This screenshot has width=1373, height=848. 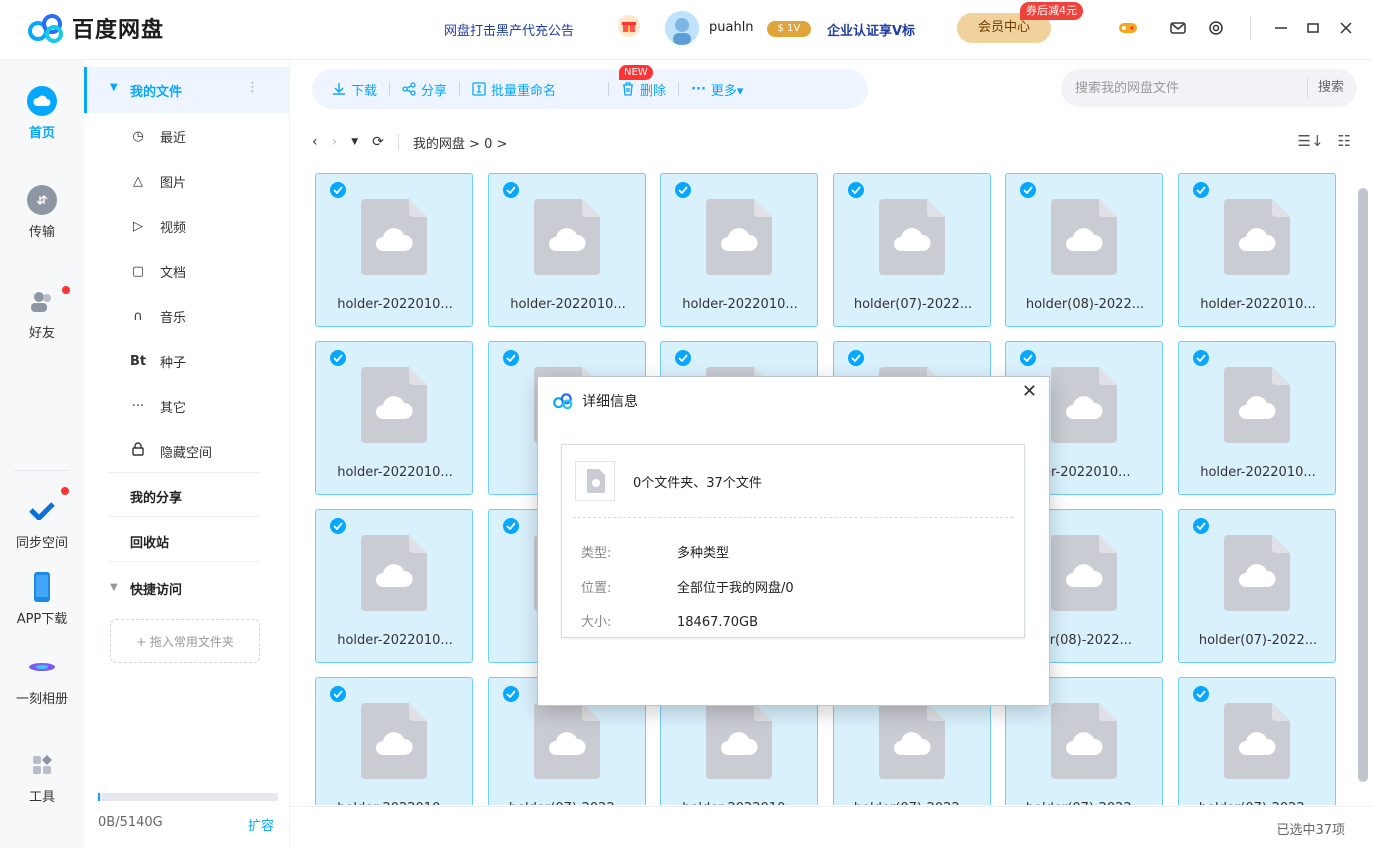 What do you see at coordinates (717, 89) in the screenshot?
I see `more-button: ··· 更多▾` at bounding box center [717, 89].